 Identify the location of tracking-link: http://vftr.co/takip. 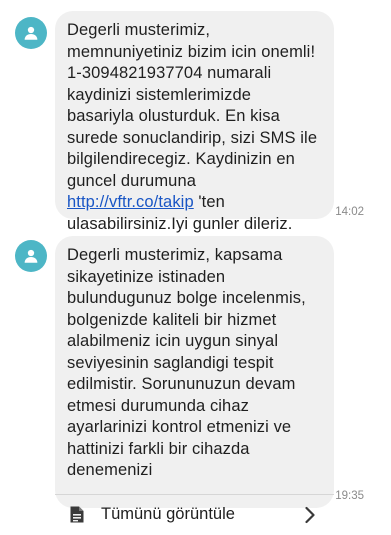
(130, 202).